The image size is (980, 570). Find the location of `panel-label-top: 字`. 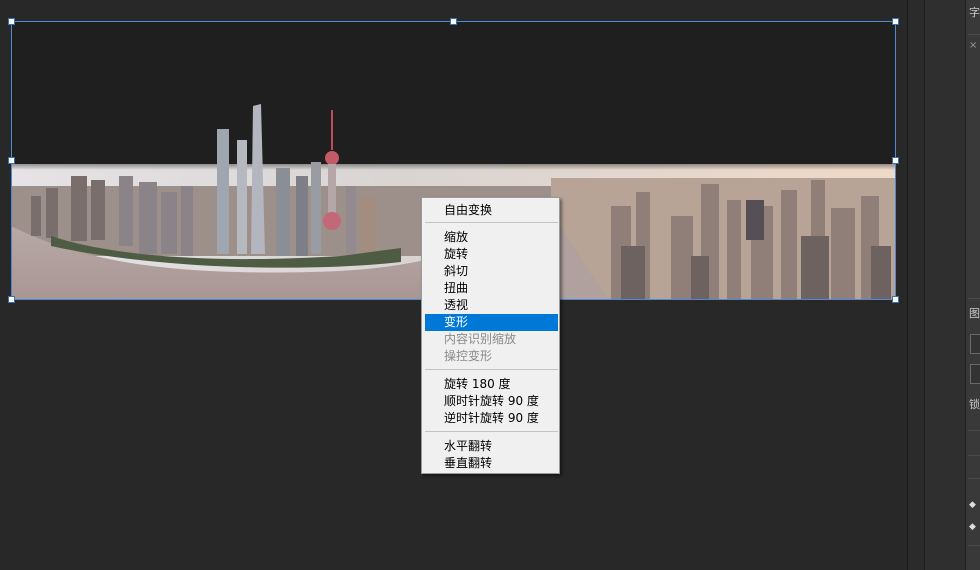

panel-label-top: 字 is located at coordinates (974, 12).